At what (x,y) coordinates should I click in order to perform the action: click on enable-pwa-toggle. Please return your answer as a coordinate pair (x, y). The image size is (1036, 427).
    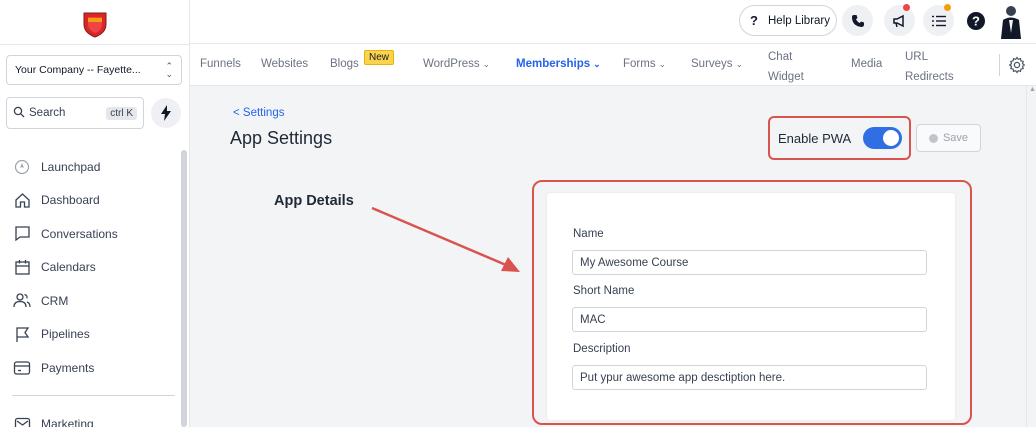
    Looking at the image, I should click on (882, 138).